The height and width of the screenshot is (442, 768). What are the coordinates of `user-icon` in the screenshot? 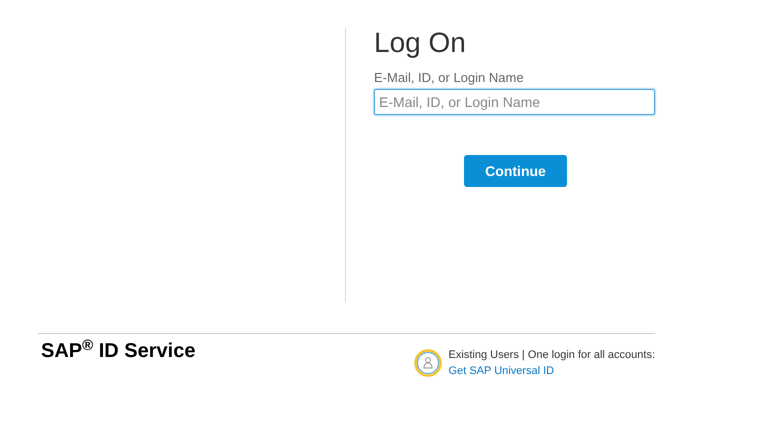 It's located at (428, 363).